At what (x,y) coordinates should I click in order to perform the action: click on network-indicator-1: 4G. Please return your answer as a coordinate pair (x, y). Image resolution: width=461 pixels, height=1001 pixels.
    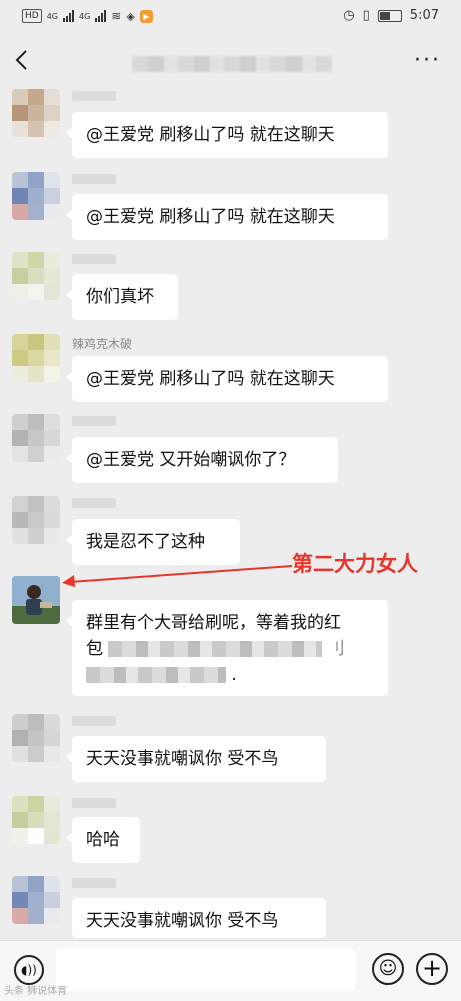
    Looking at the image, I should click on (52, 16).